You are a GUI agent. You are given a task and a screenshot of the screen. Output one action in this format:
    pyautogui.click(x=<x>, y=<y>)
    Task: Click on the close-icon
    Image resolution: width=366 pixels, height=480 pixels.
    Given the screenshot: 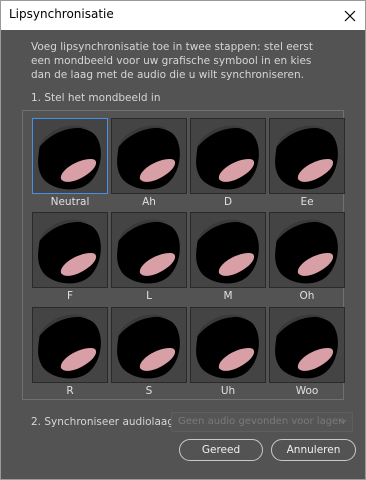 What is the action you would take?
    pyautogui.click(x=350, y=15)
    